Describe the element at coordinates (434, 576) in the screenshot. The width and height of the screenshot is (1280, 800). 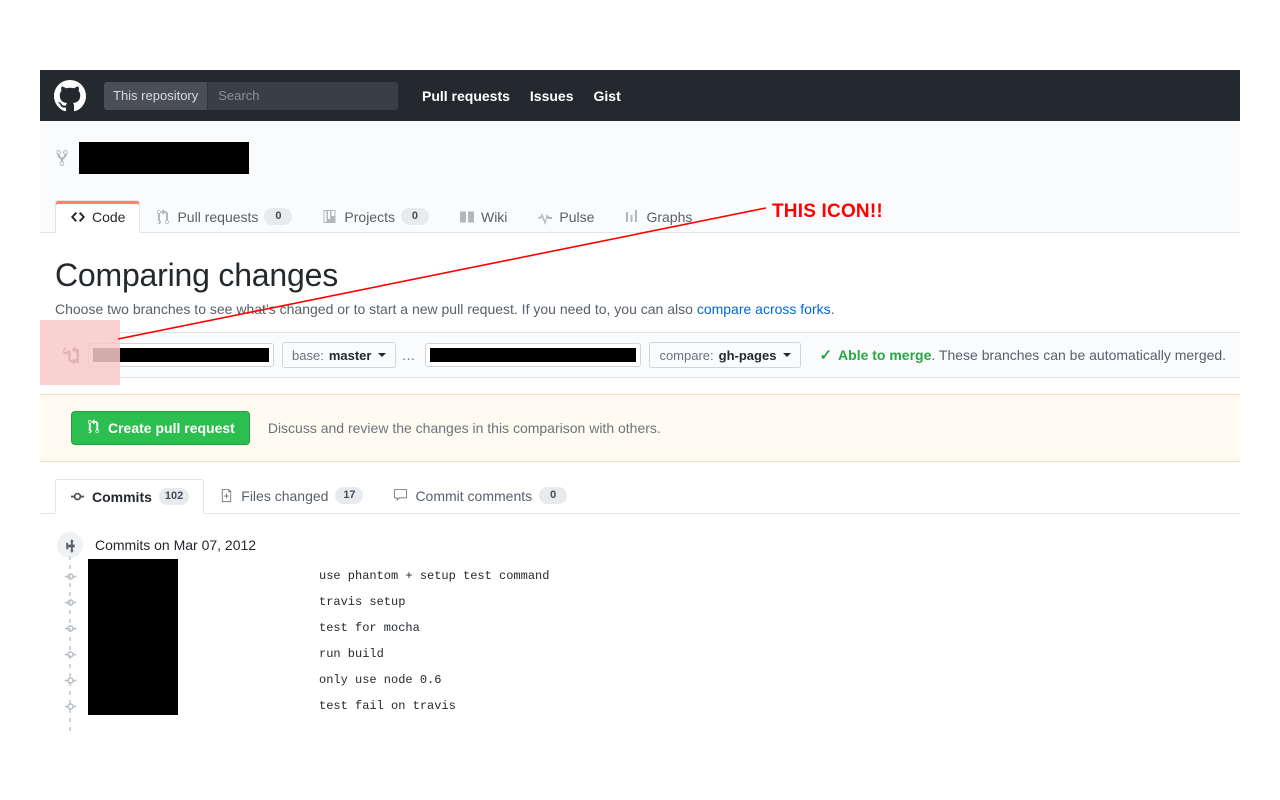
I see `commit-message: use phantom + setup test command` at that location.